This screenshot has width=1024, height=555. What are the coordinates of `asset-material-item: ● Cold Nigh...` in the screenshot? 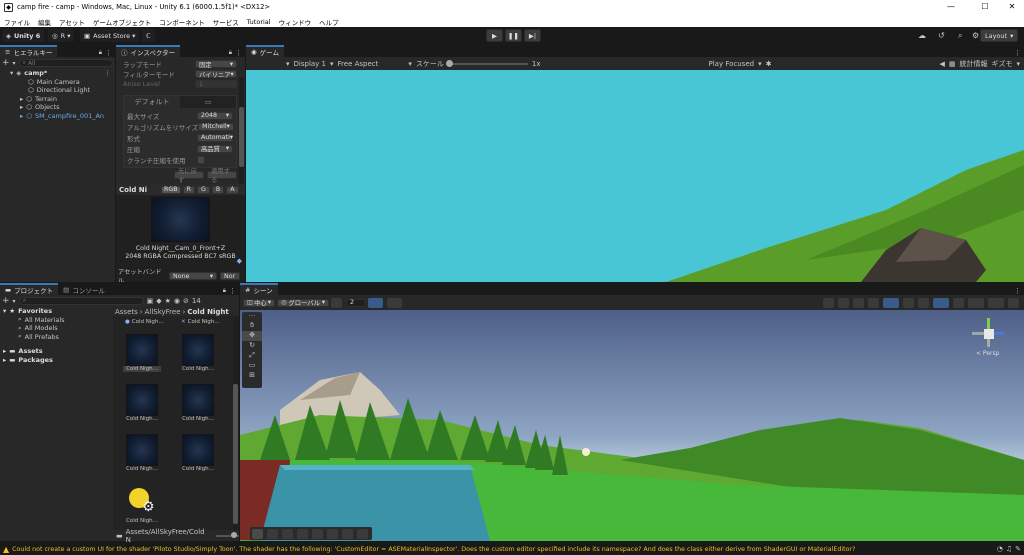 It's located at (144, 322).